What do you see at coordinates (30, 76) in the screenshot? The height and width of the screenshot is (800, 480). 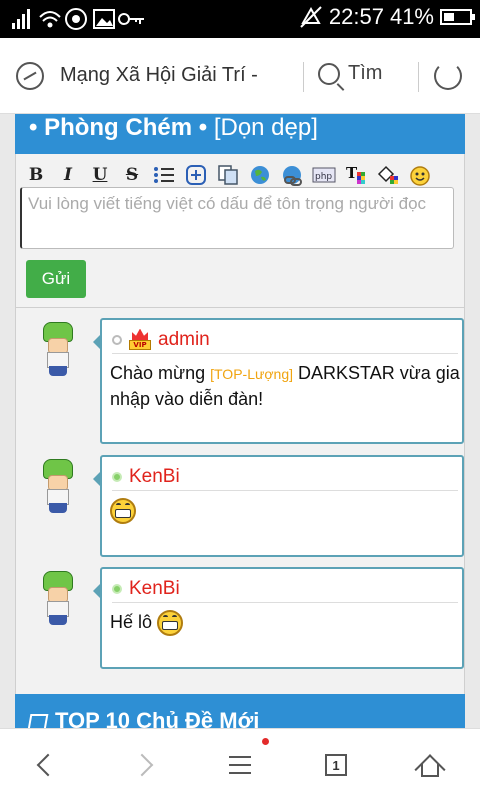 I see `site-icon` at bounding box center [30, 76].